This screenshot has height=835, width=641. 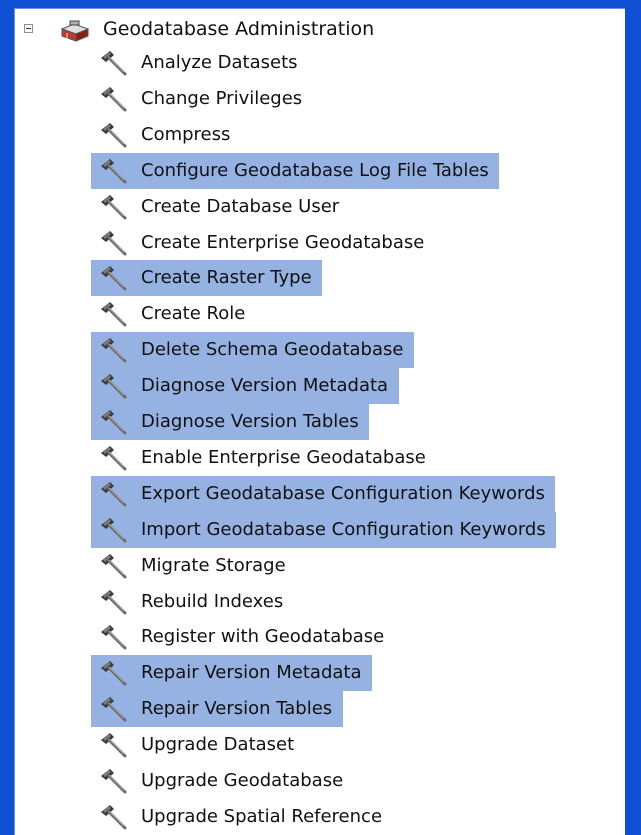 I want to click on tree-root-label: Geodatabase Administration, so click(x=239, y=29).